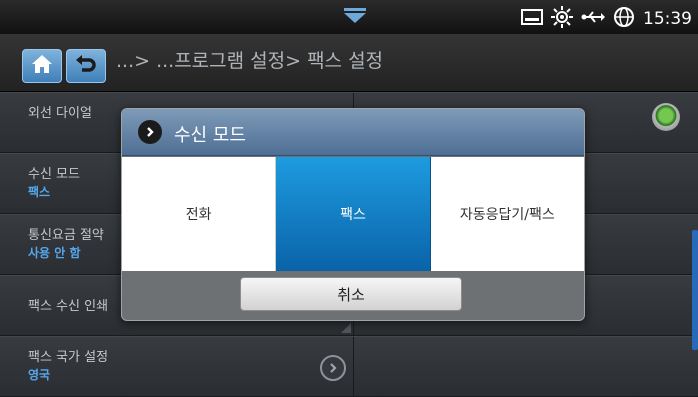 This screenshot has width=698, height=397. I want to click on breadcrumb: ...> ...프로그램 설정> 팩스 설정, so click(250, 61).